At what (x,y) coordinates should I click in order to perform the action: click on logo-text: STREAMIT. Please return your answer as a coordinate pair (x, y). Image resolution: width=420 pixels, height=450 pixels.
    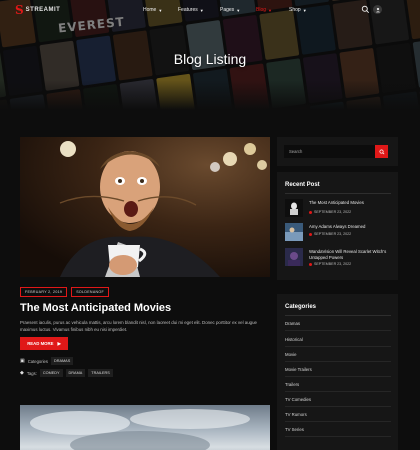
    Looking at the image, I should click on (43, 10).